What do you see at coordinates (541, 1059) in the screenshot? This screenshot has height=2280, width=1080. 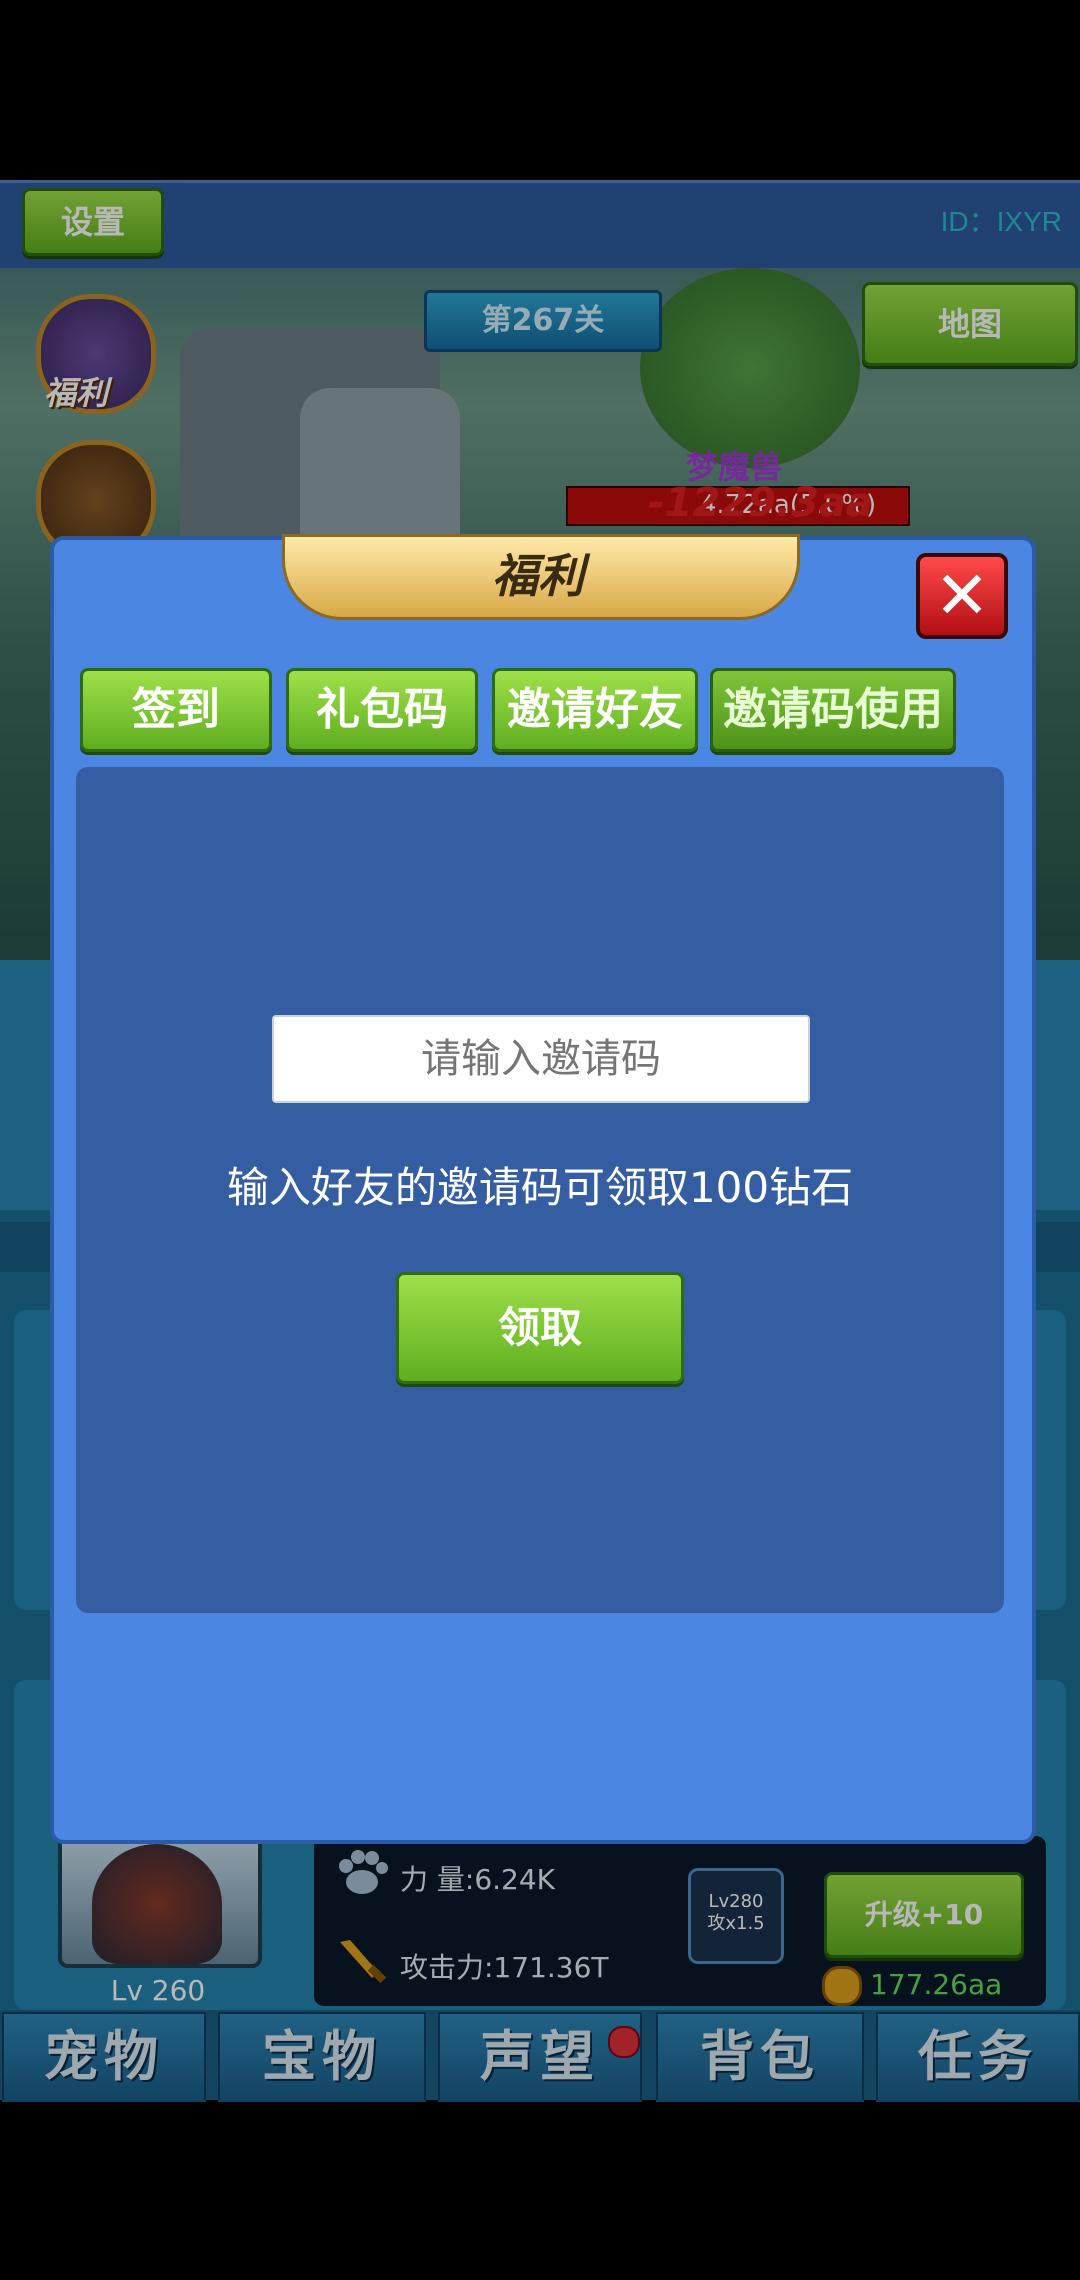 I see `invite-code-input` at bounding box center [541, 1059].